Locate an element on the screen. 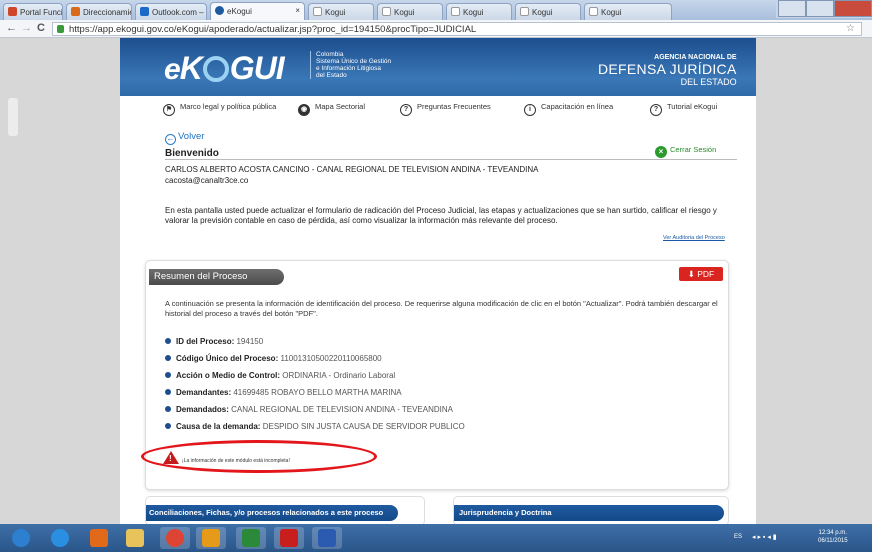 This screenshot has height=552, width=872. menu-item-mapa-sectorial: ◉ Mapa Sectorial is located at coordinates (331, 109).